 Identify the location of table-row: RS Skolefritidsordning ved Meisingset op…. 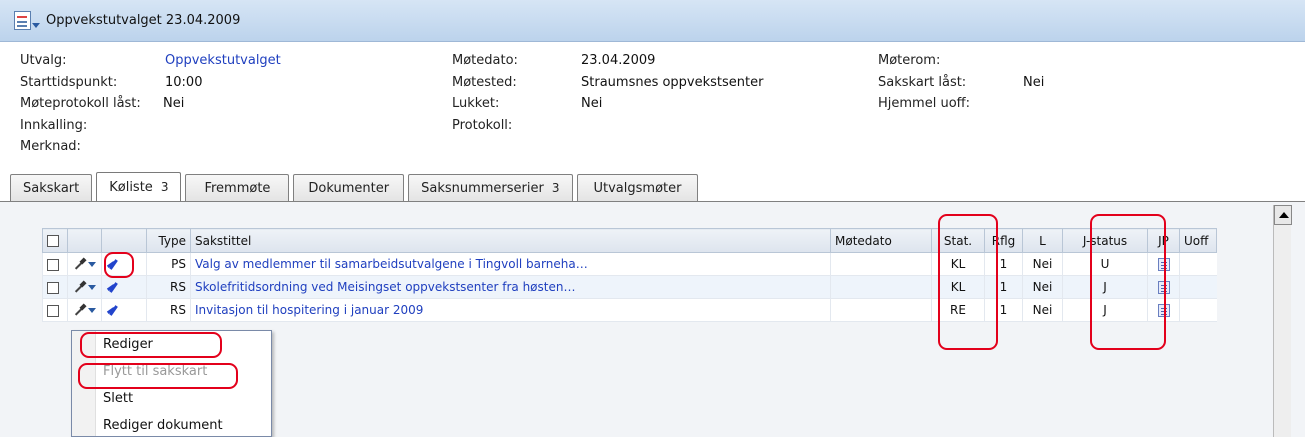
(629, 287).